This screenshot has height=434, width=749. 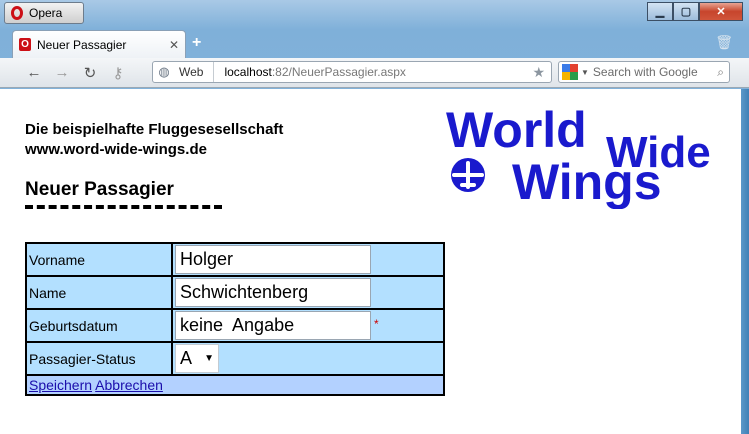 I want to click on cancel-link: Abbrechen, so click(x=129, y=385).